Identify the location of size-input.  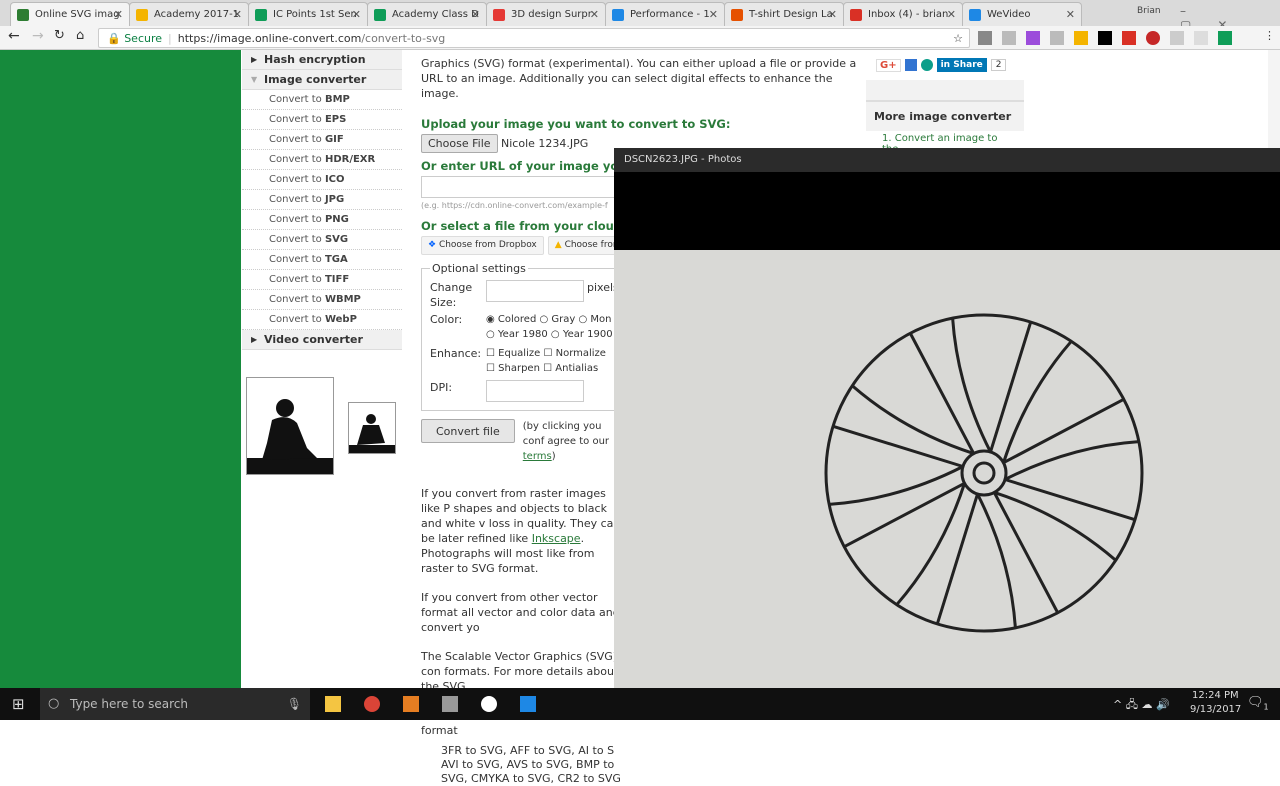
(535, 291).